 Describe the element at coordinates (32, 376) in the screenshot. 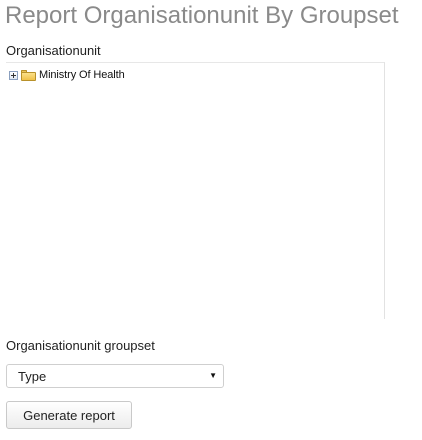

I see `groupset-selected-value: Type` at that location.